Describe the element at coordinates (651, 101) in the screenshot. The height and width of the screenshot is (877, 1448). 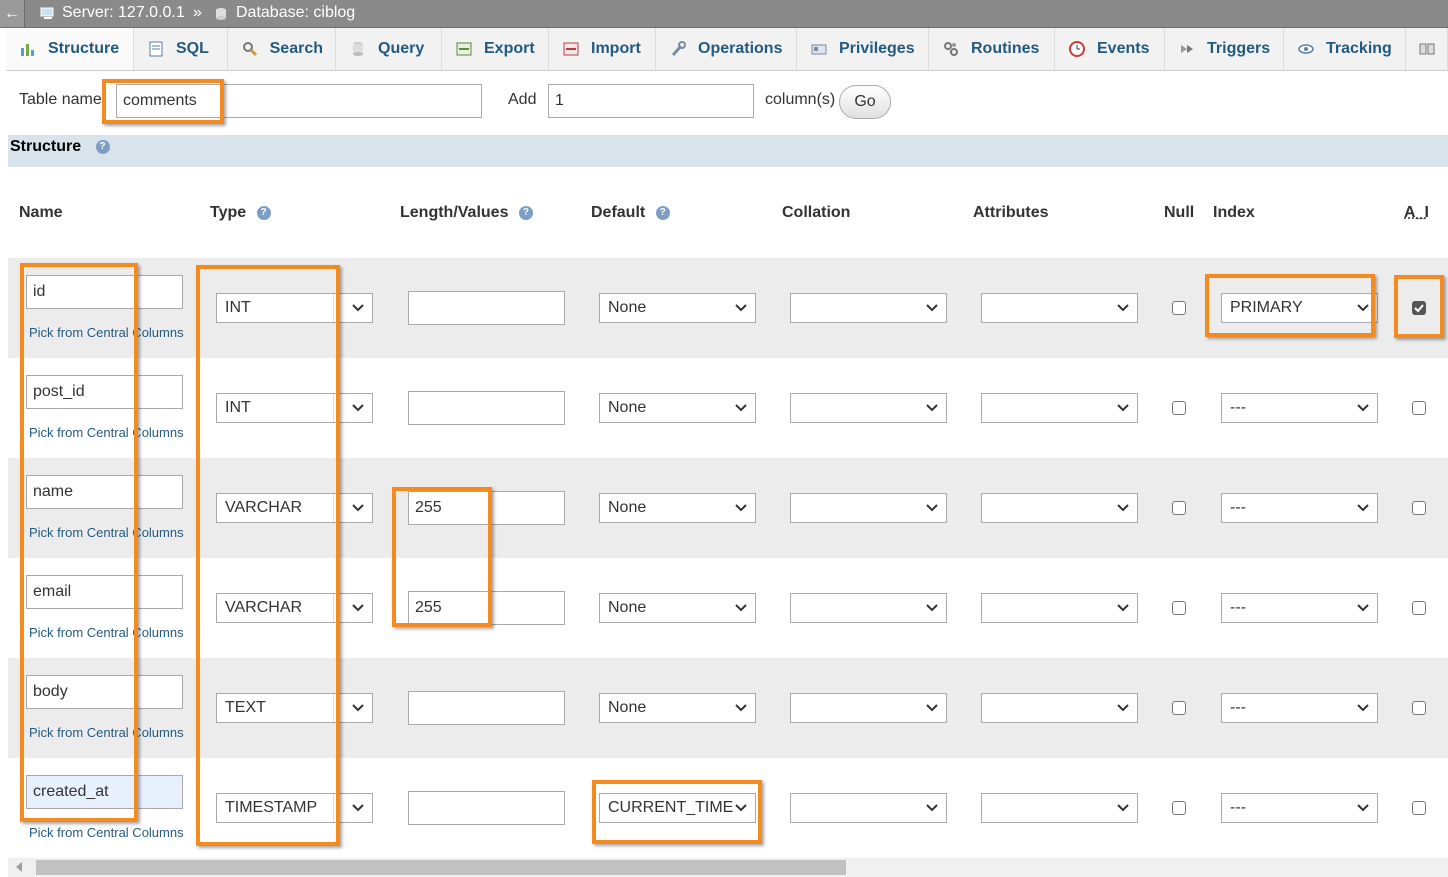
I see `add-columns-count-input` at that location.